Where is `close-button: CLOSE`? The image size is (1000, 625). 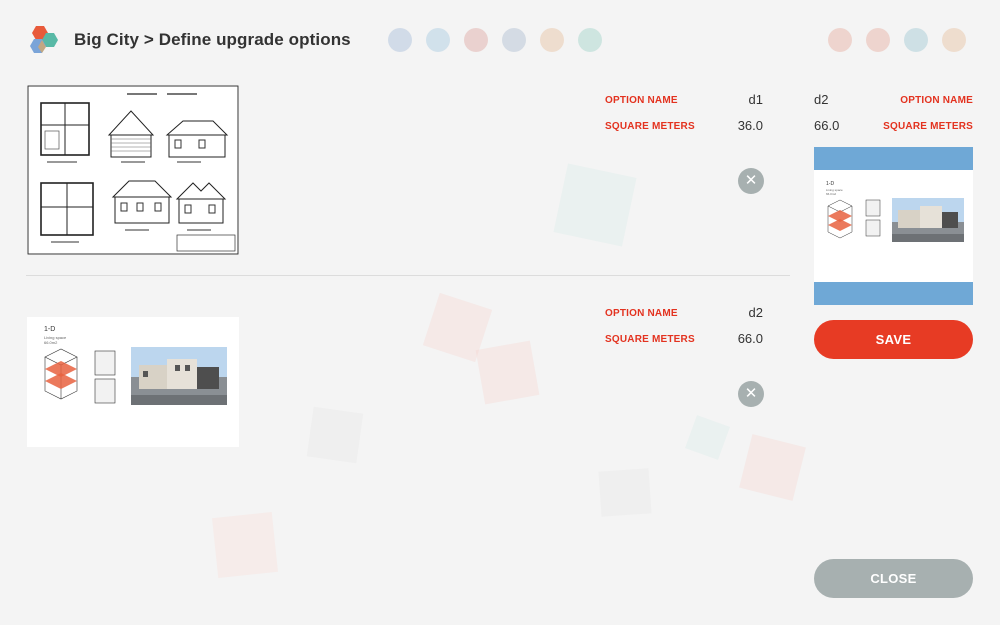 close-button: CLOSE is located at coordinates (893, 578).